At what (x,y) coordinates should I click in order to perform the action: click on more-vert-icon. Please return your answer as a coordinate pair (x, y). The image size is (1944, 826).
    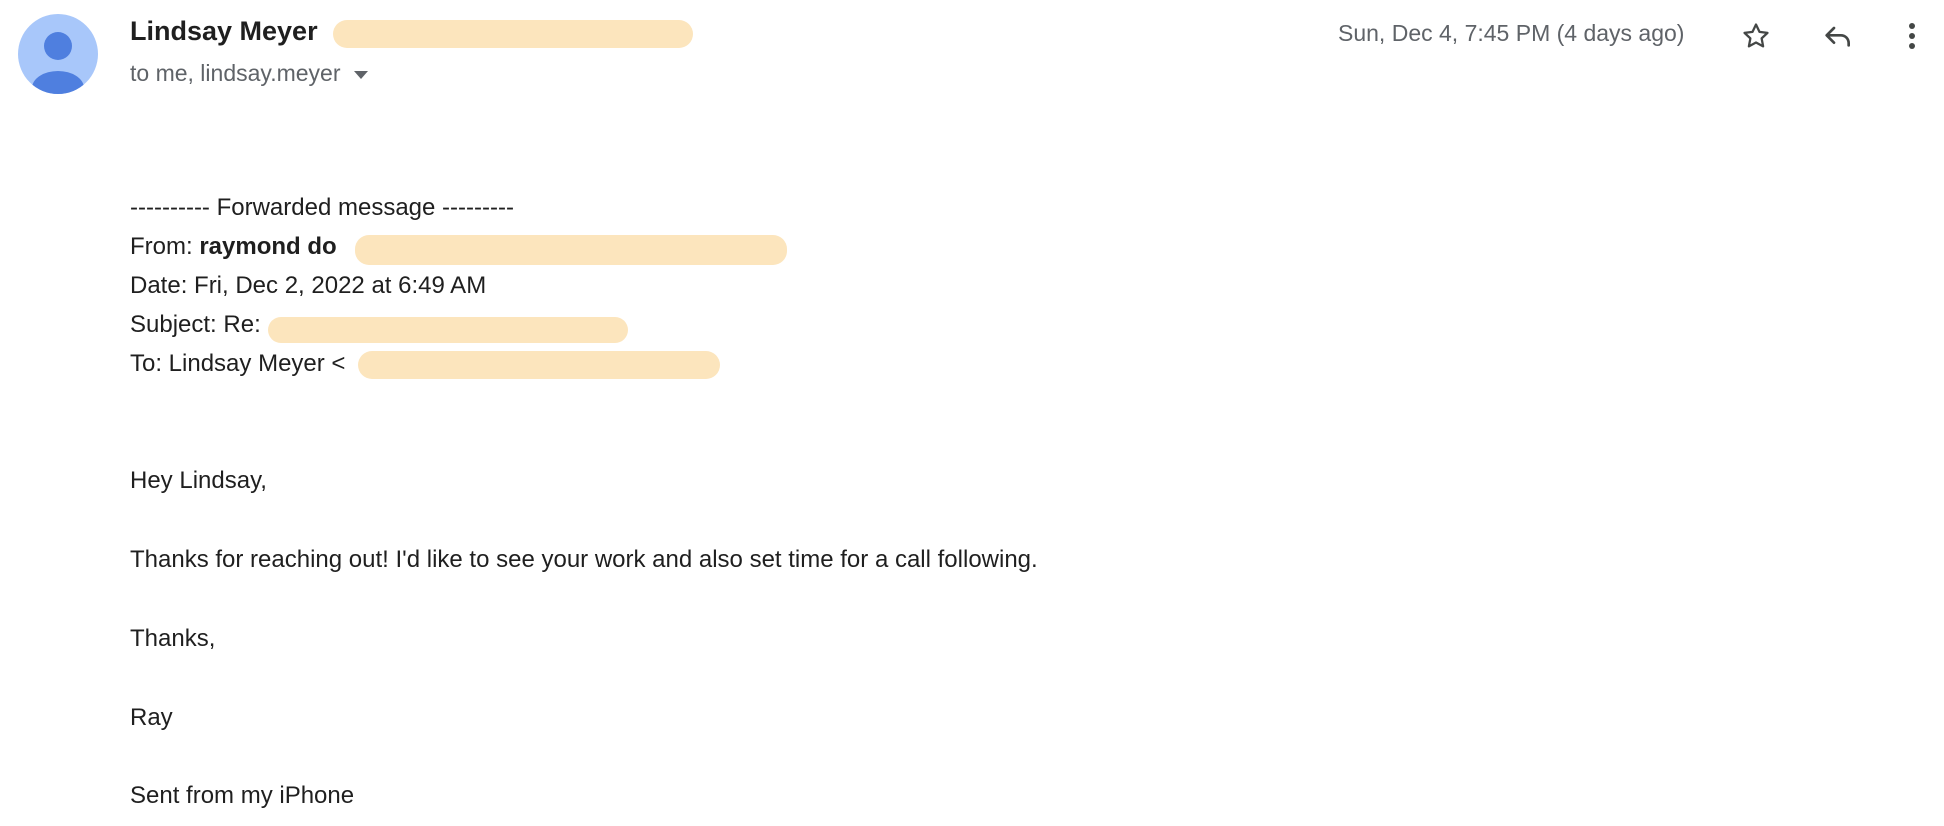
    Looking at the image, I should click on (1912, 36).